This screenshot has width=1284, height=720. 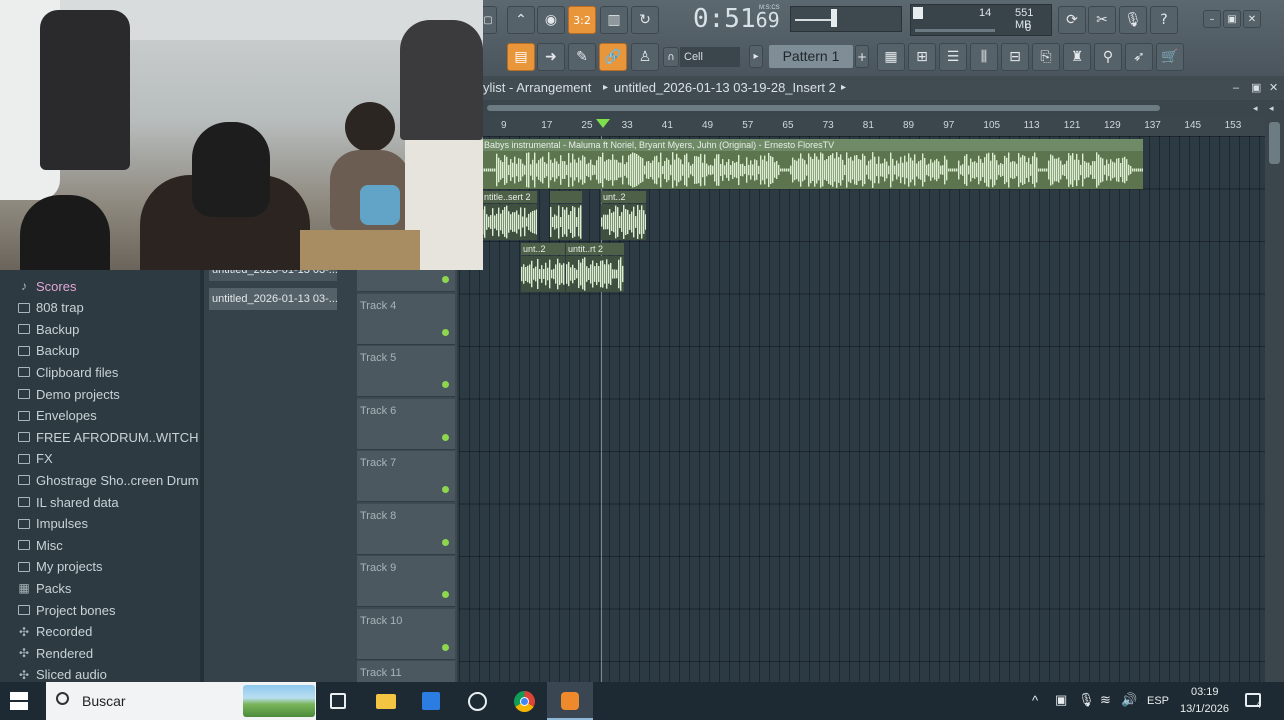 I want to click on loop-record-icon: ↻, so click(x=645, y=20).